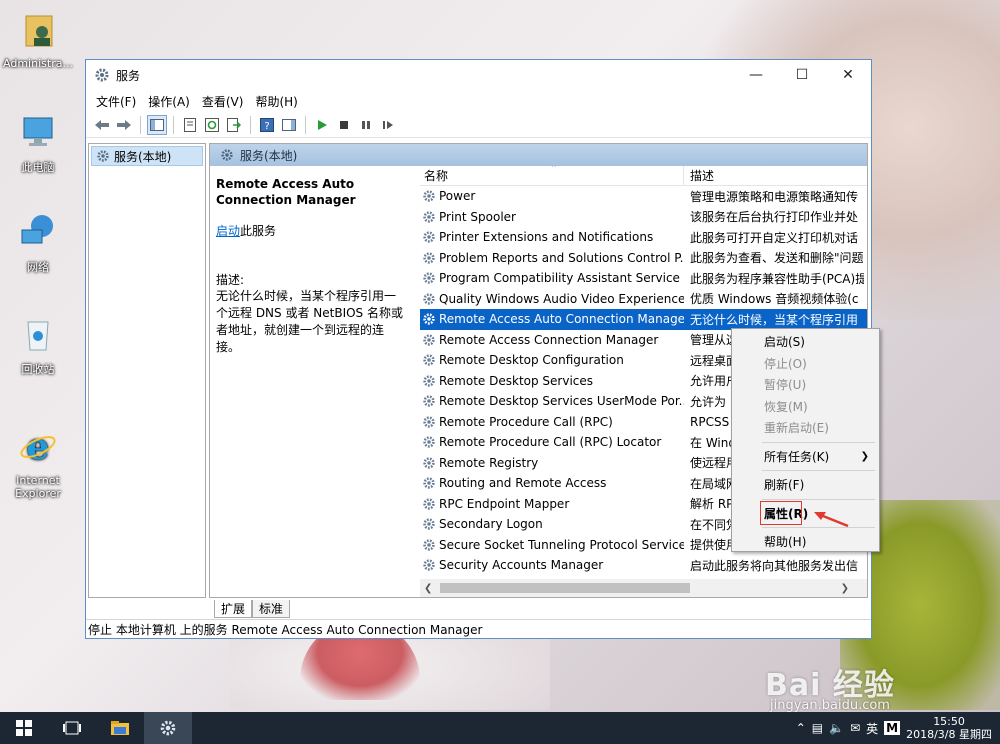 This screenshot has width=1000, height=744. I want to click on desktop-icon-this-pc: 此电脑, so click(38, 143).